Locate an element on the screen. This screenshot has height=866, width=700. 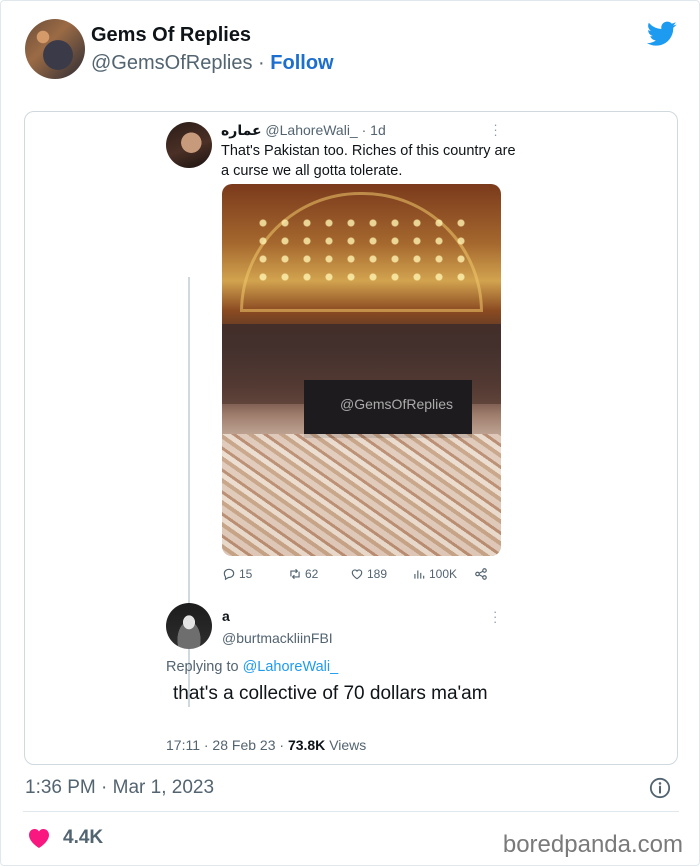
quoted-tweet-meta: عماره @LahoreWali_ · 1d is located at coordinates (303, 130).